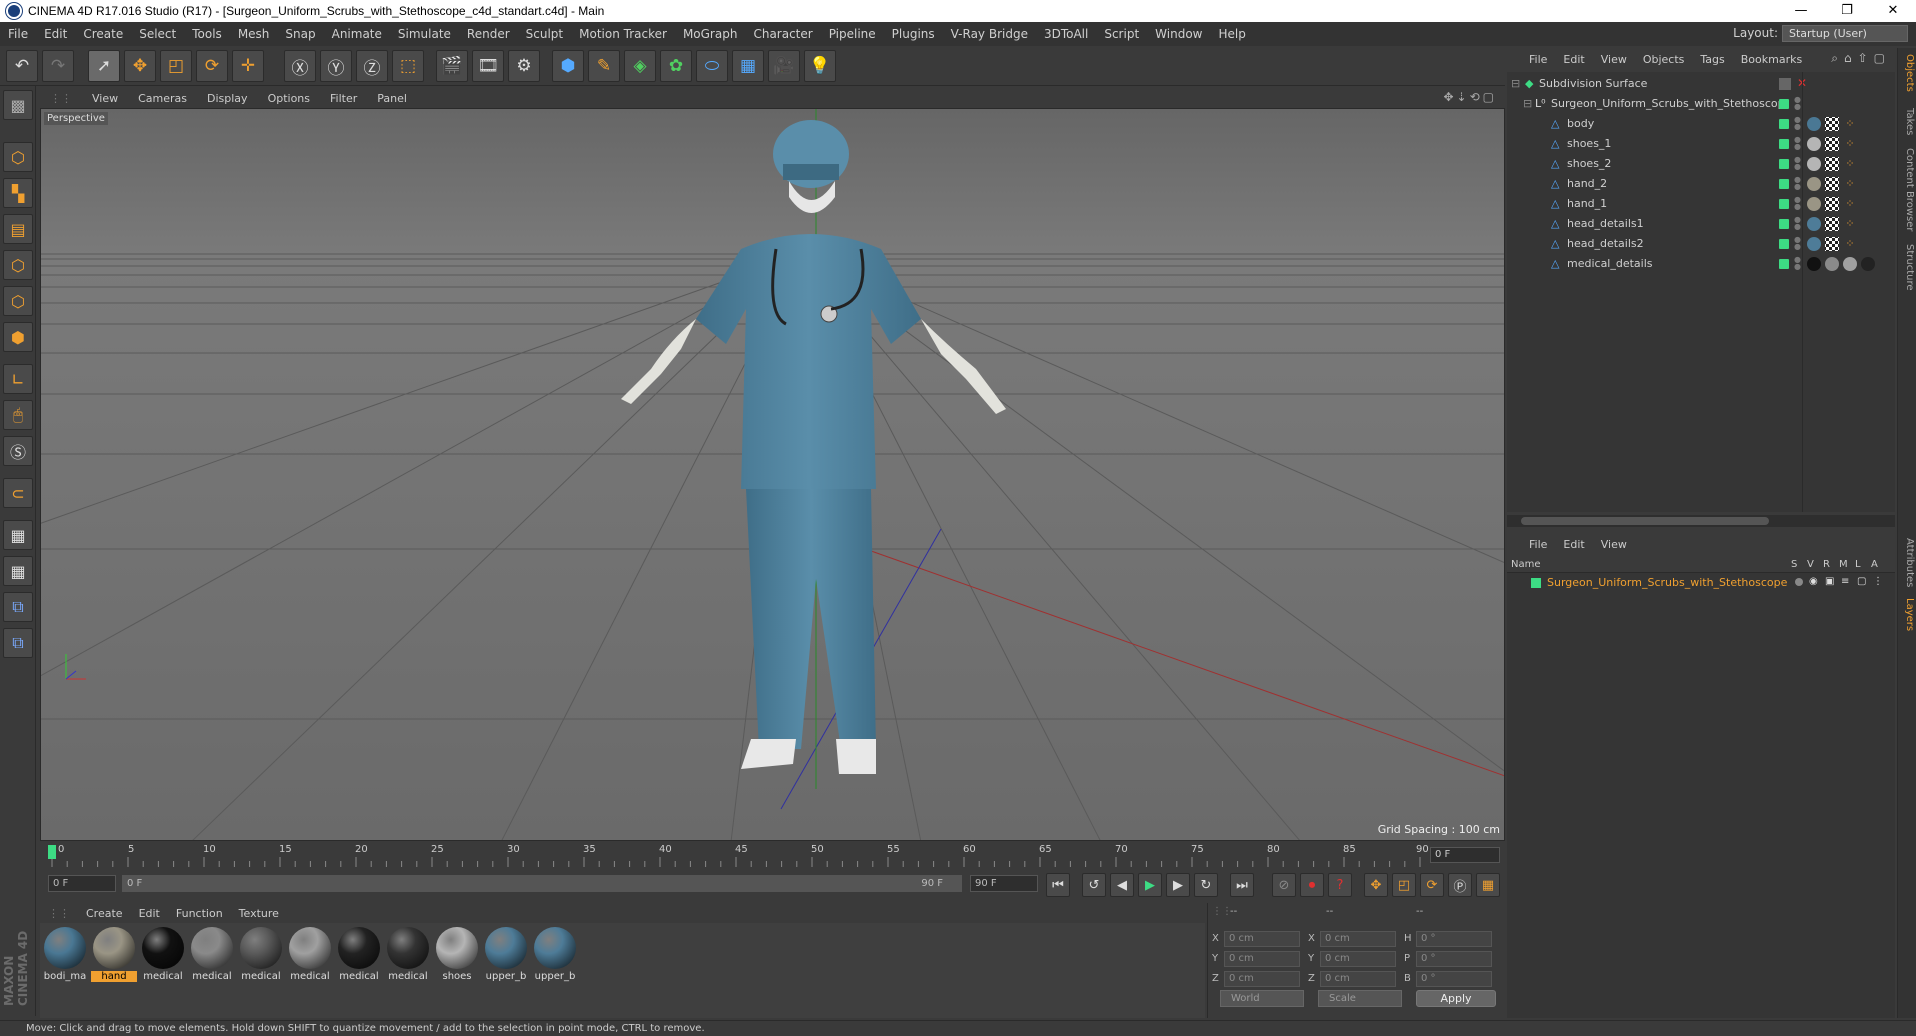  I want to click on key-scale-button: ◰, so click(1404, 885).